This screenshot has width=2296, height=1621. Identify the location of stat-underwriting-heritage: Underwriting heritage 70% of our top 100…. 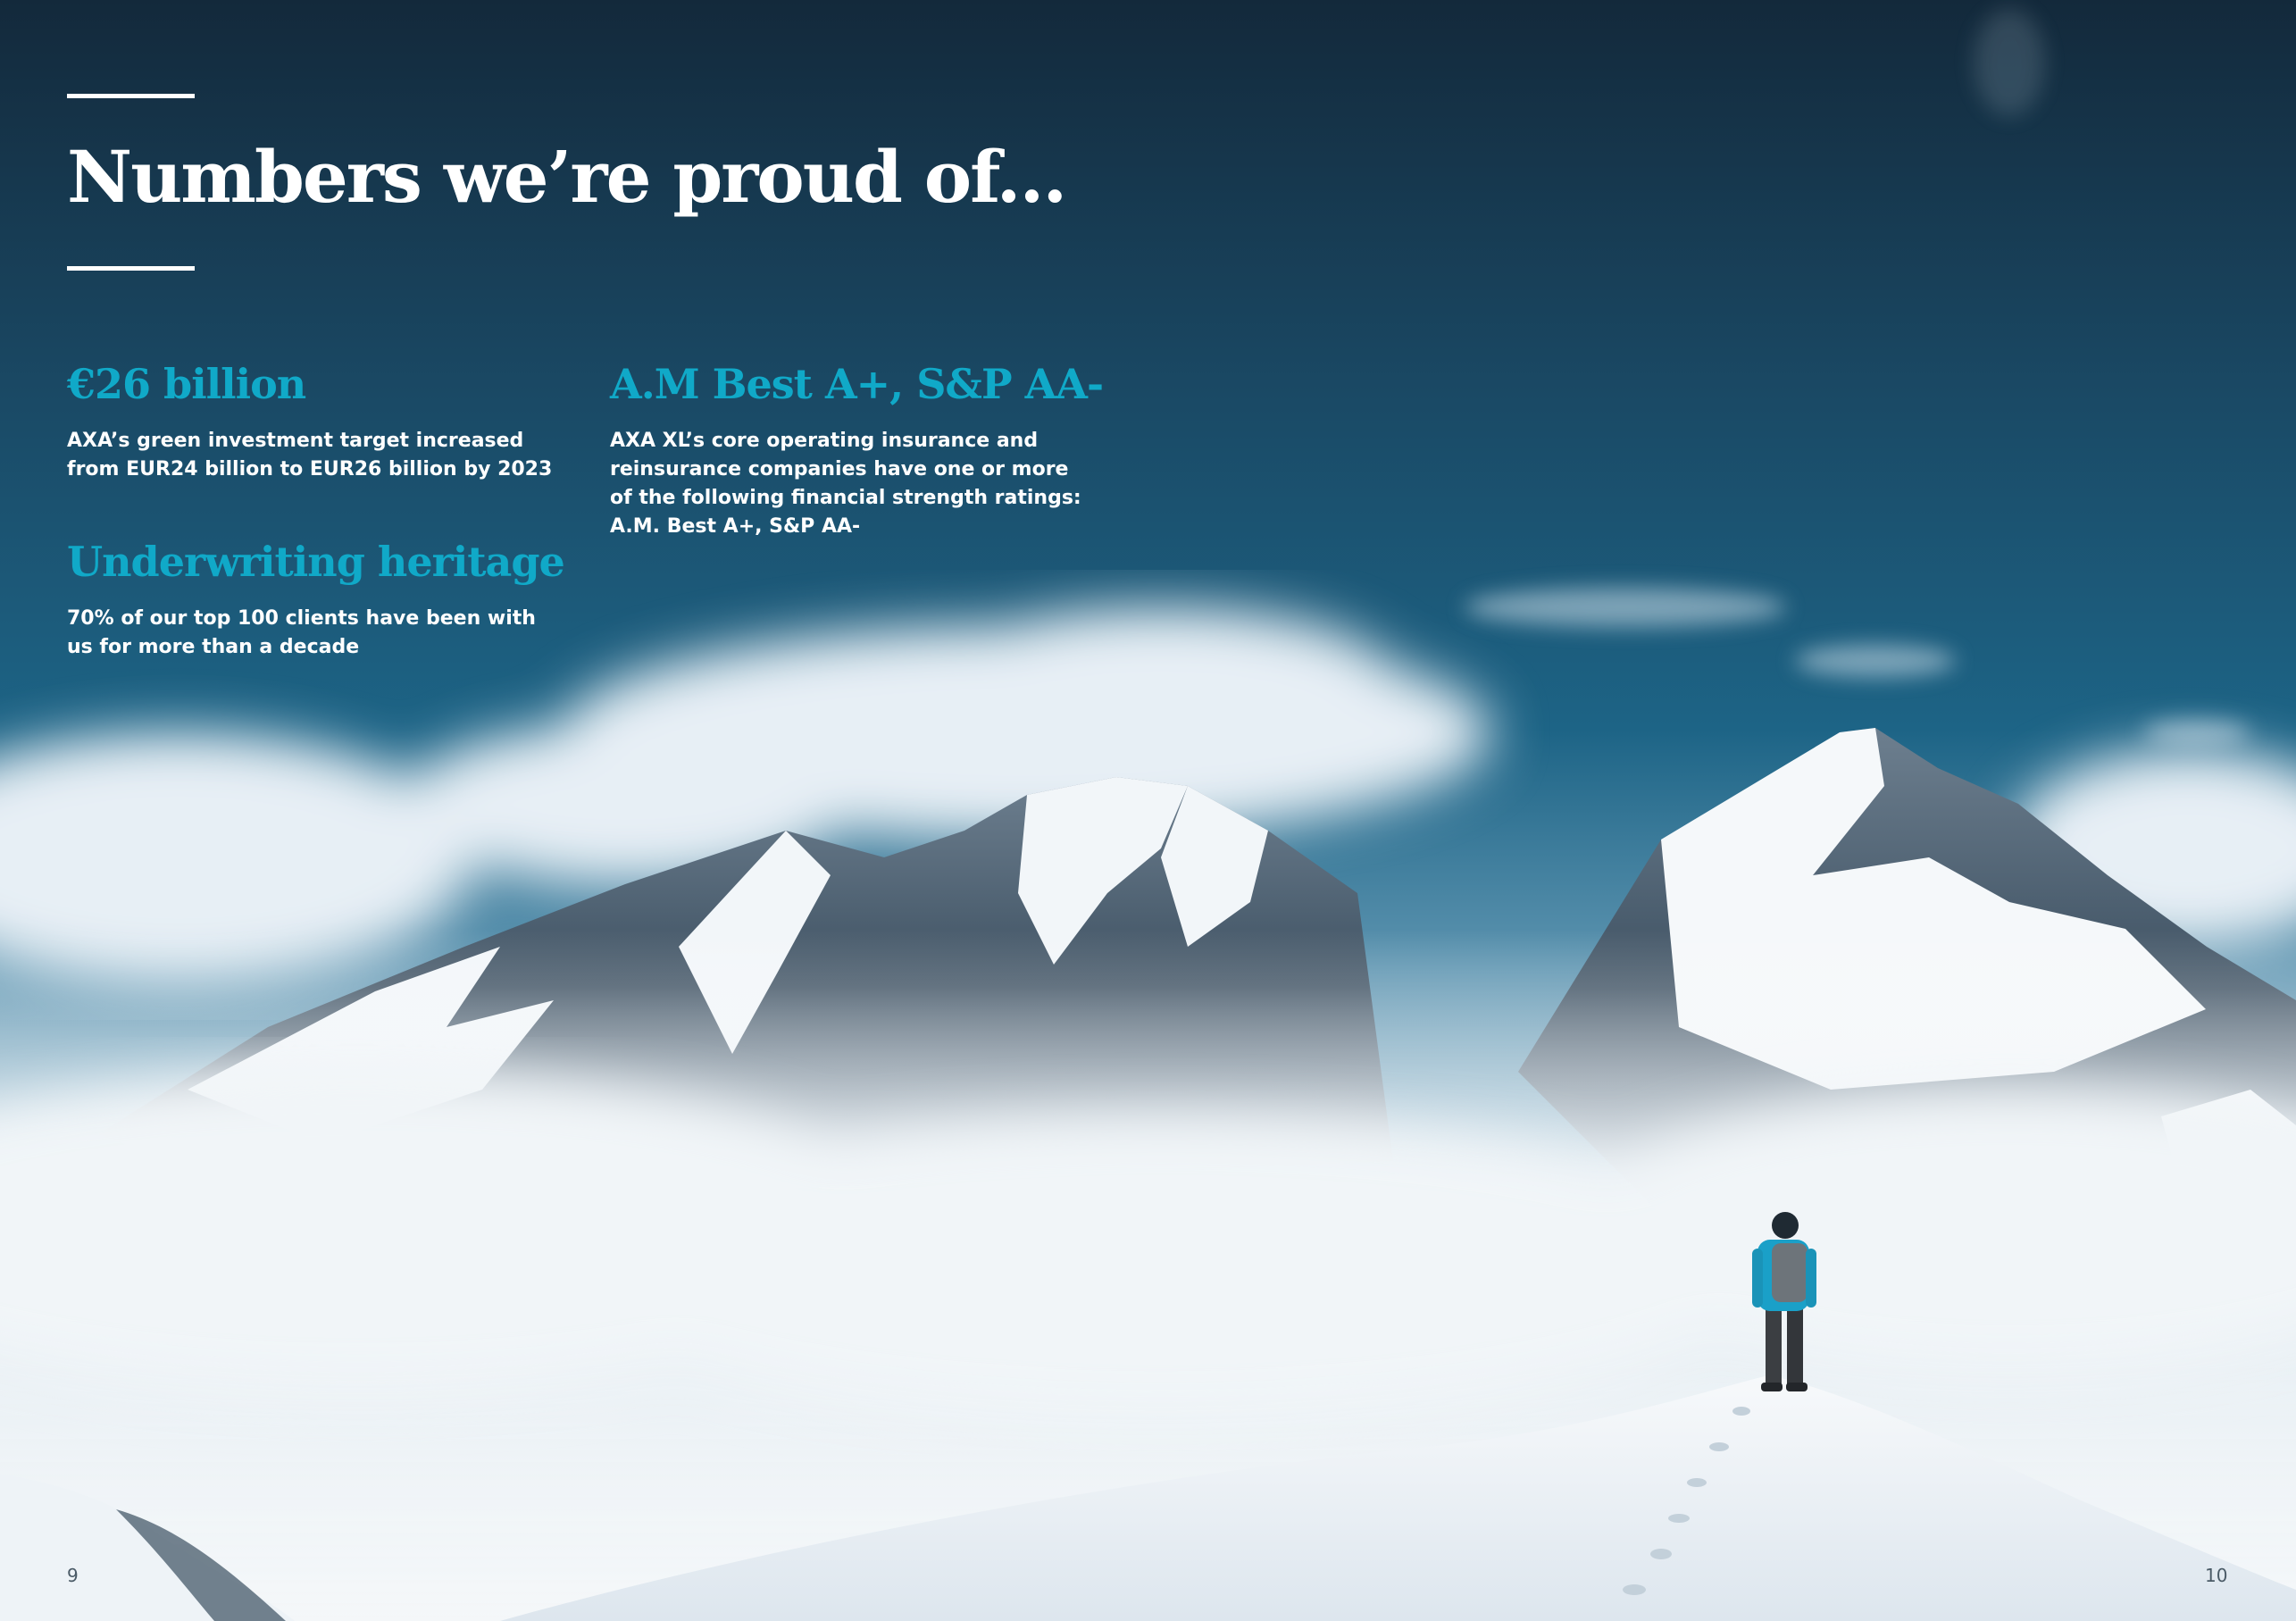
(316, 600).